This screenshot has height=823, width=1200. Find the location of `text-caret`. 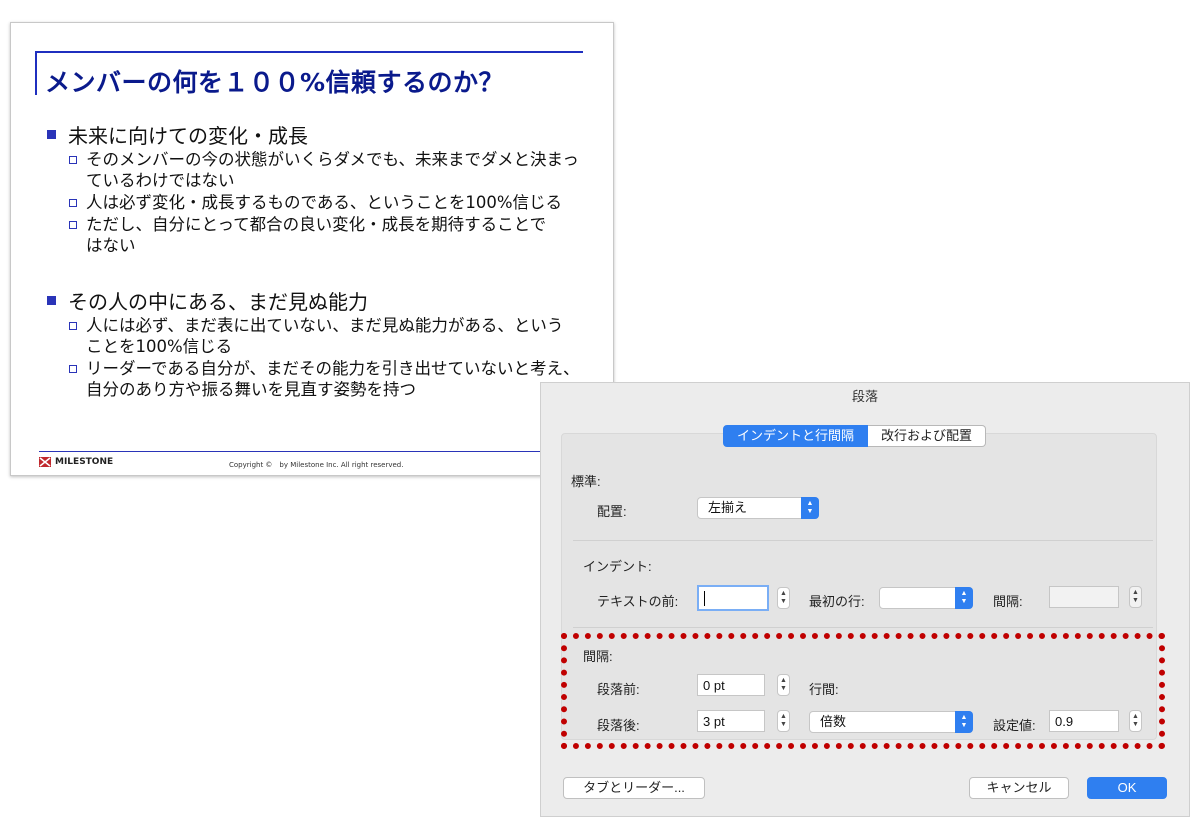

text-caret is located at coordinates (704, 599).